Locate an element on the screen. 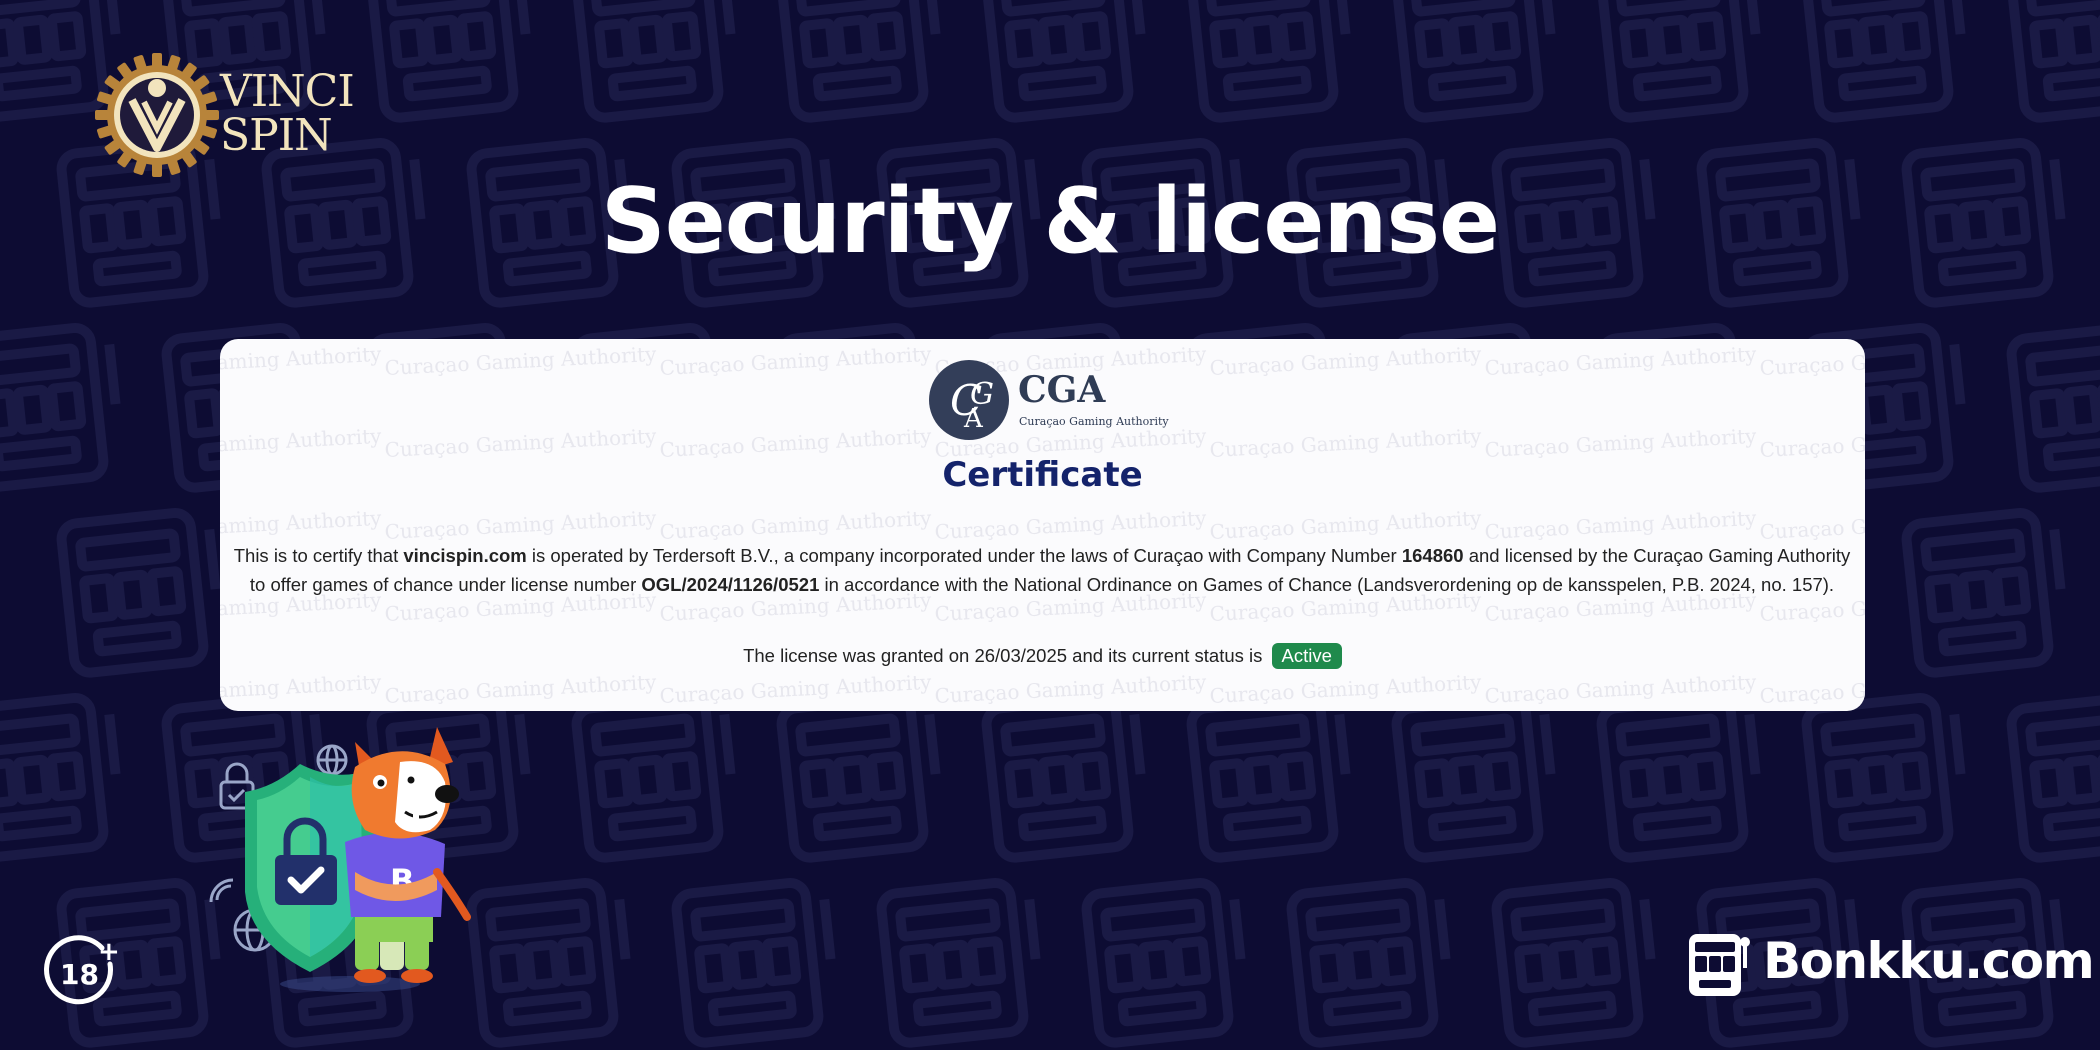  bonkku-brand: Bonkku.com is located at coordinates (1890, 965).